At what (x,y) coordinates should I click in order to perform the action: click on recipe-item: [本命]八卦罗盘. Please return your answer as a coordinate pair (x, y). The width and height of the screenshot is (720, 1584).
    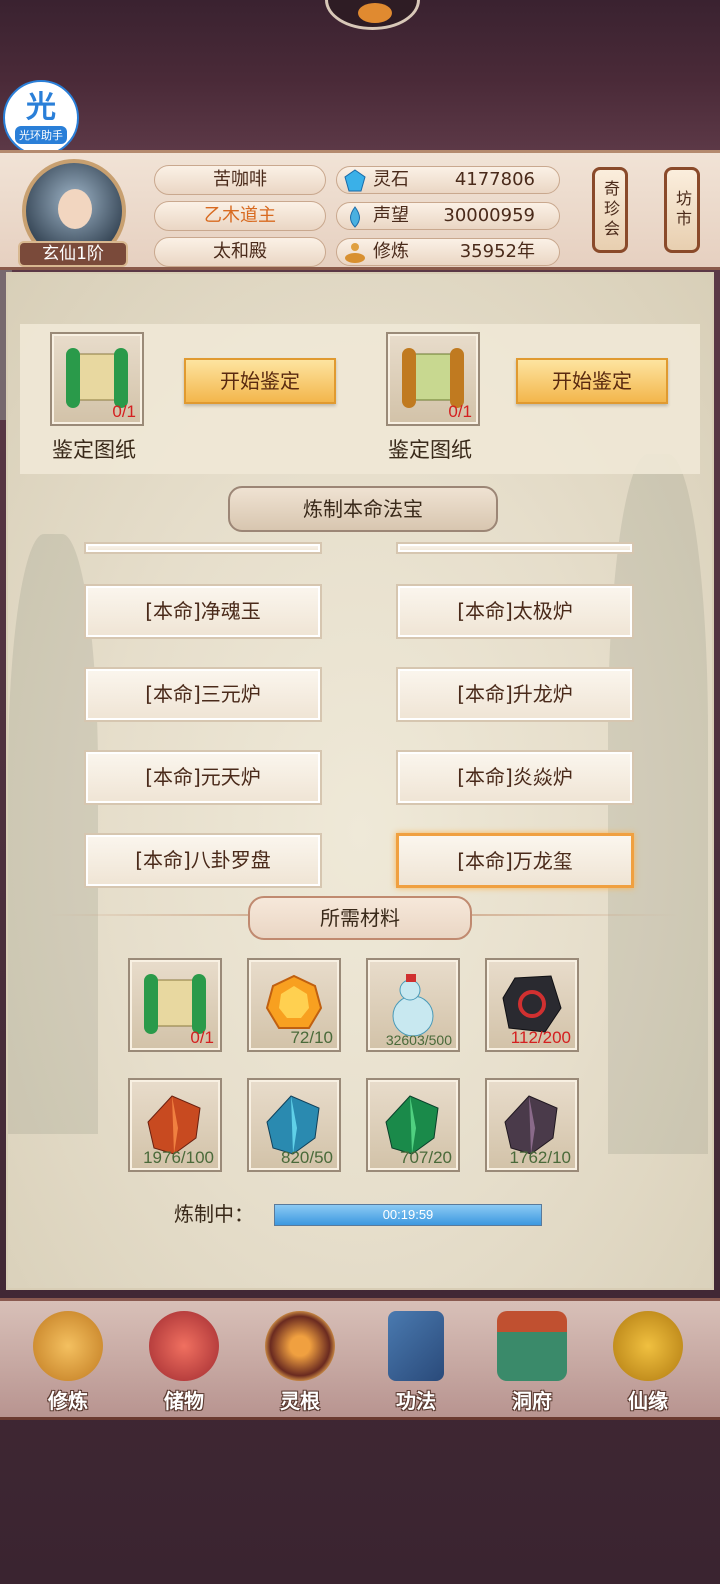
    Looking at the image, I should click on (203, 860).